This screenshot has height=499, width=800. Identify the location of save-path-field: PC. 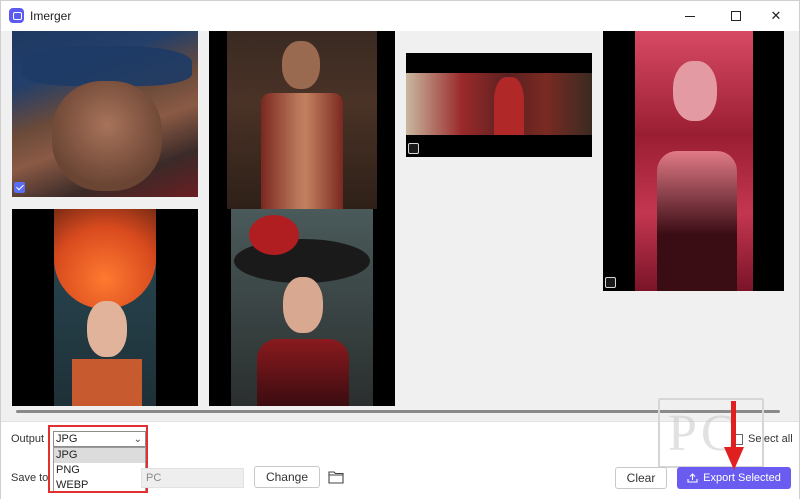
(192, 478).